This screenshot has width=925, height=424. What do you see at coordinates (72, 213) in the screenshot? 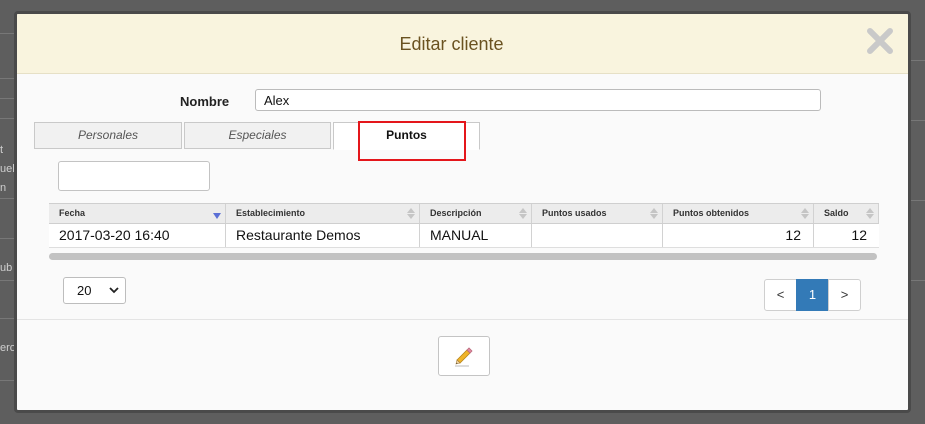
I see `column-header-label: Fecha` at bounding box center [72, 213].